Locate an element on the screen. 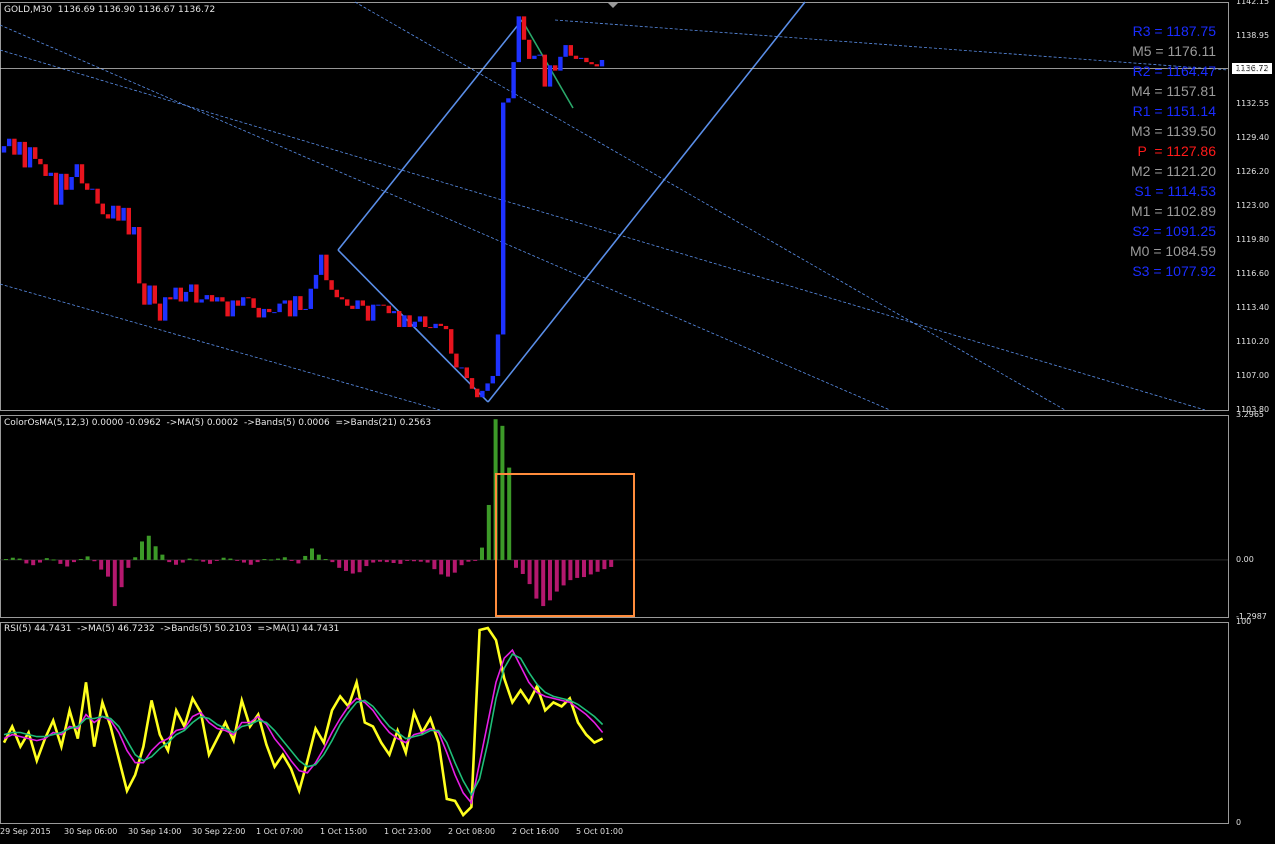  time-tick: 29 Sep 2015 is located at coordinates (25, 831).